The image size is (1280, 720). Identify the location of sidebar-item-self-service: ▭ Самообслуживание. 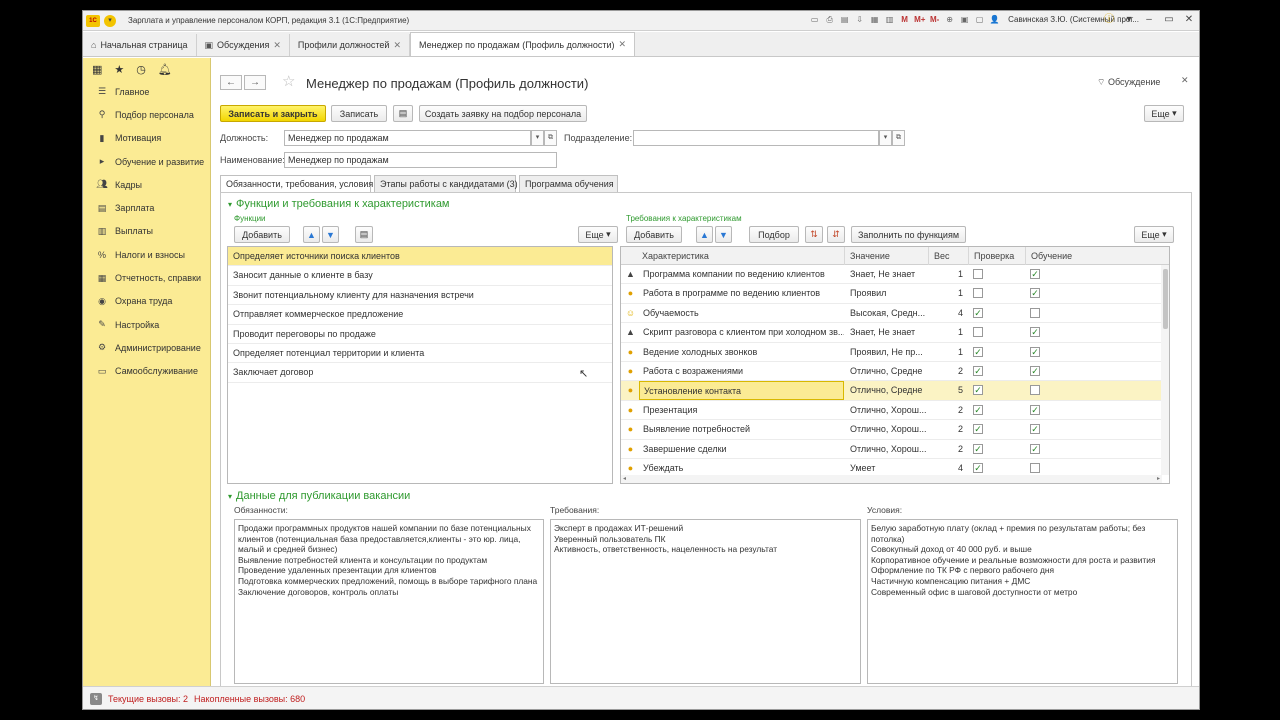
(146, 371).